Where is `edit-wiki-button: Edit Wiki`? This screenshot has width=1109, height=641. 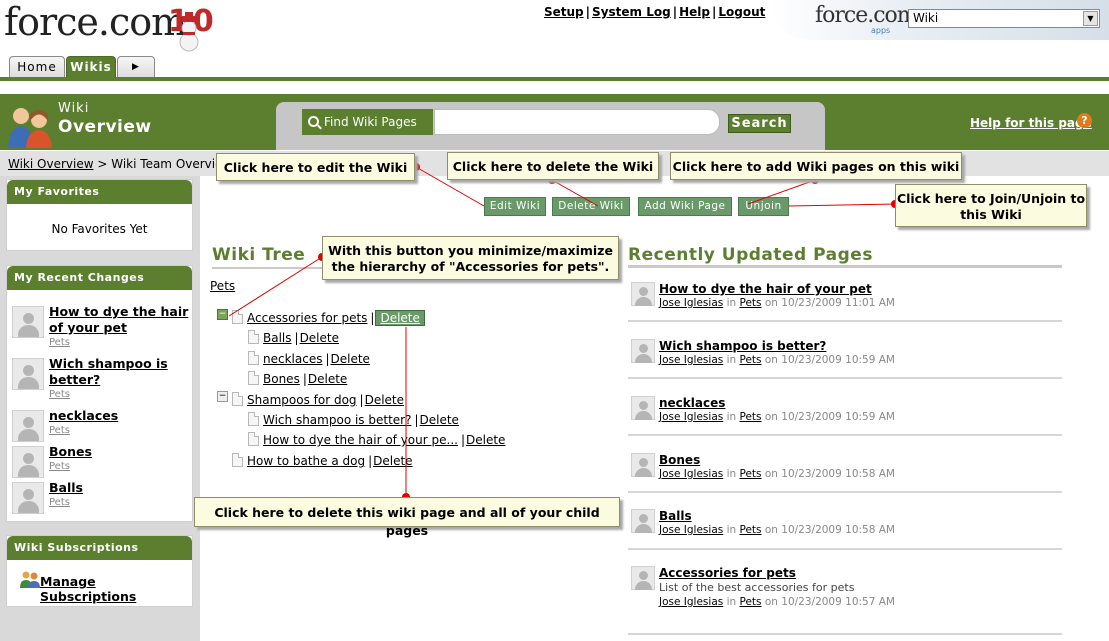
edit-wiki-button: Edit Wiki is located at coordinates (515, 206).